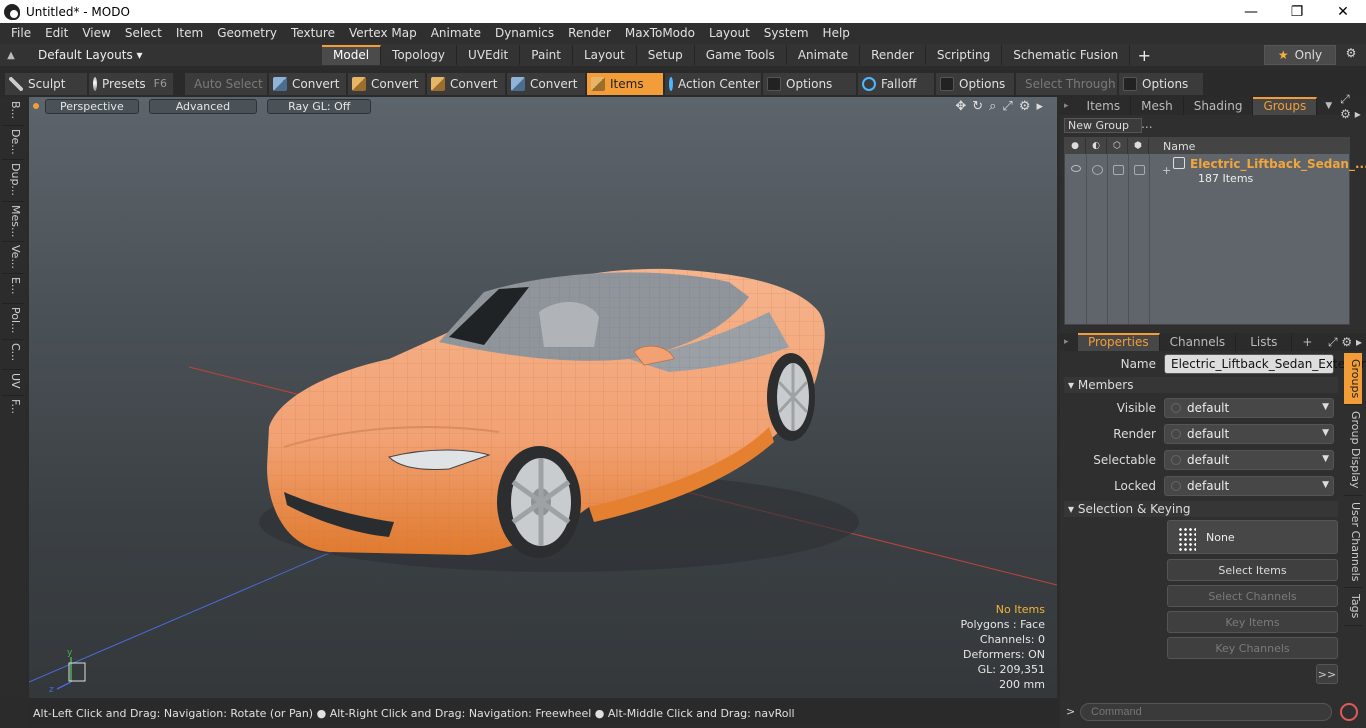 Image resolution: width=1366 pixels, height=728 pixels. I want to click on members-section: ▾ Members, so click(1201, 385).